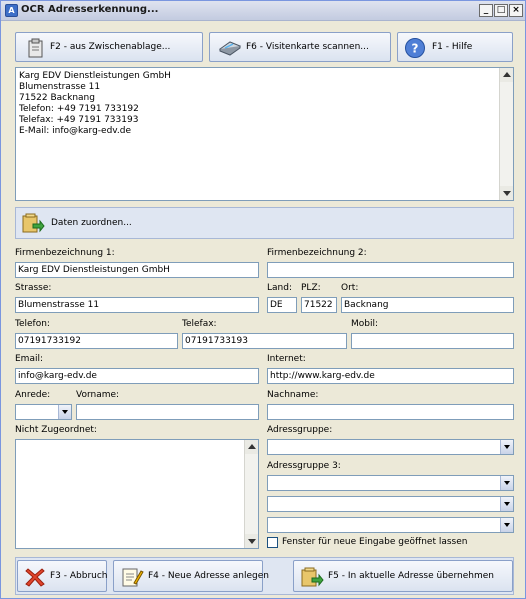  Describe the element at coordinates (350, 288) in the screenshot. I see `ort-label: Ort:` at that location.